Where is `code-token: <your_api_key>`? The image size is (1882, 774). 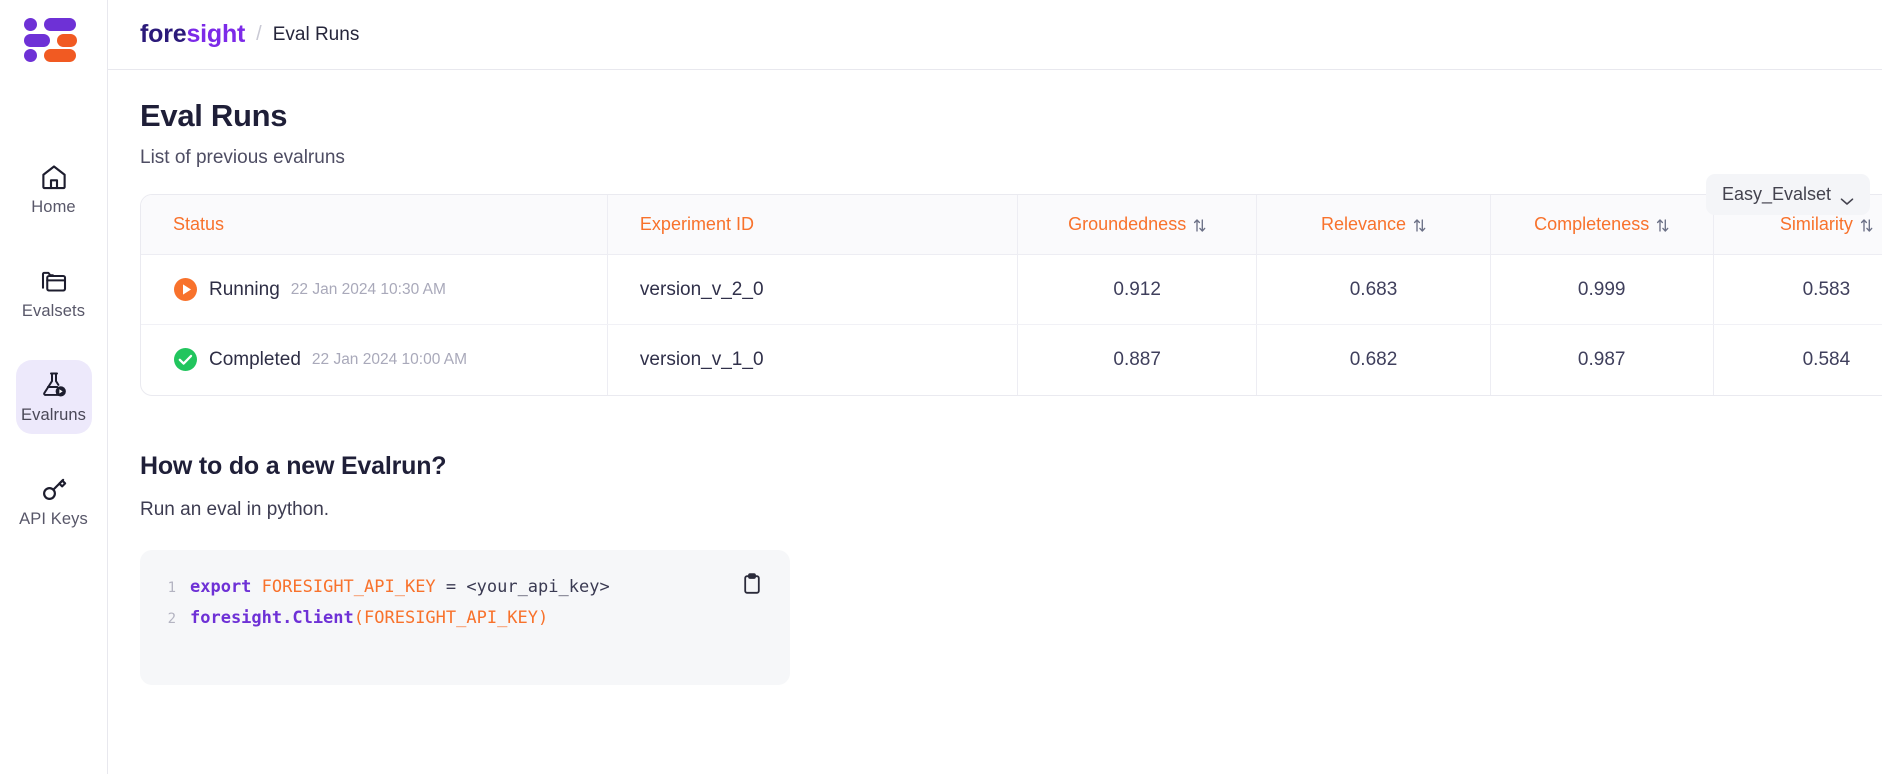
code-token: <your_api_key> is located at coordinates (538, 586).